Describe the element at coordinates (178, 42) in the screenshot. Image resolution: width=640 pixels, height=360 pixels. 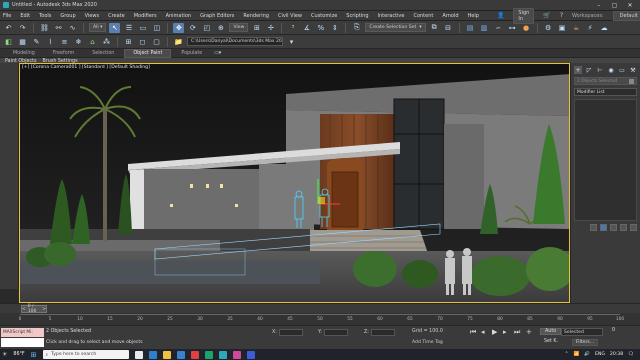
I see `project-folder-icon: 📁` at that location.